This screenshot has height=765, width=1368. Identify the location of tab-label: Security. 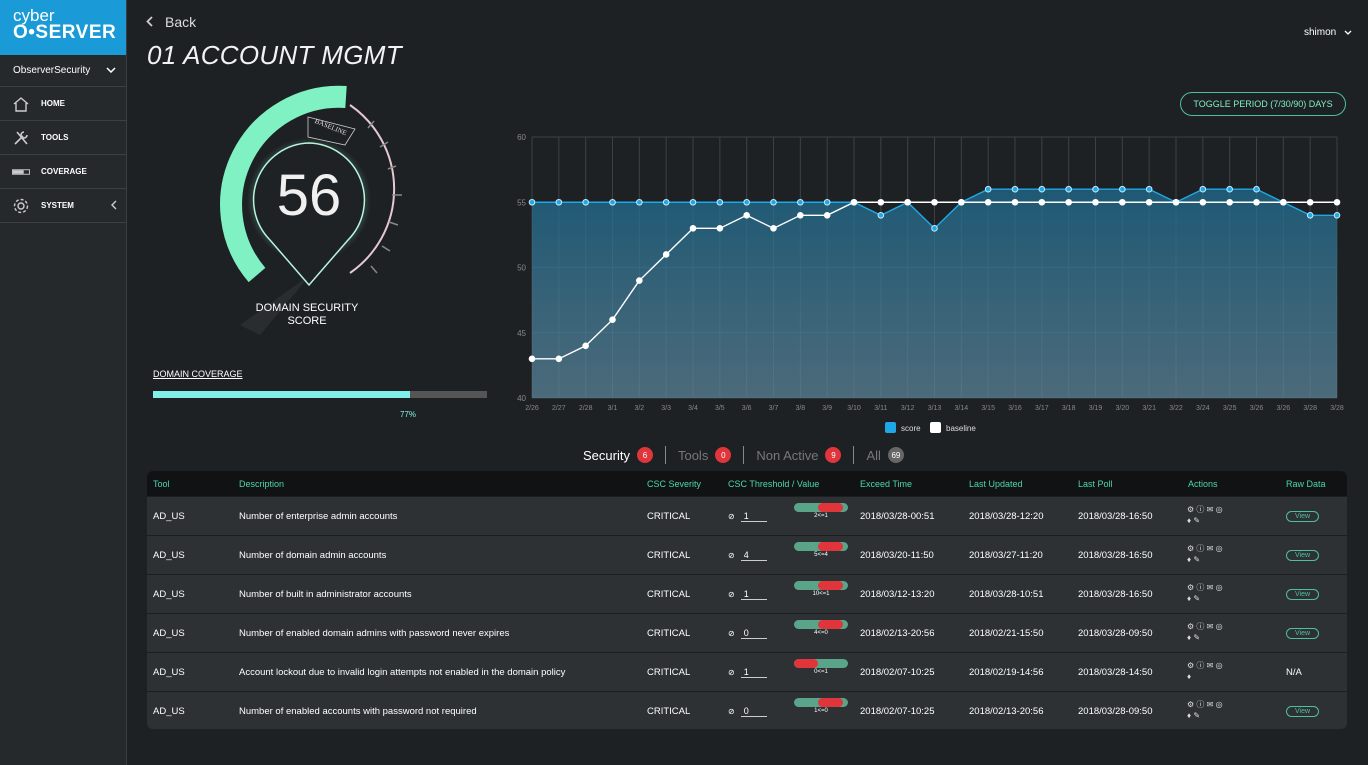
(606, 455).